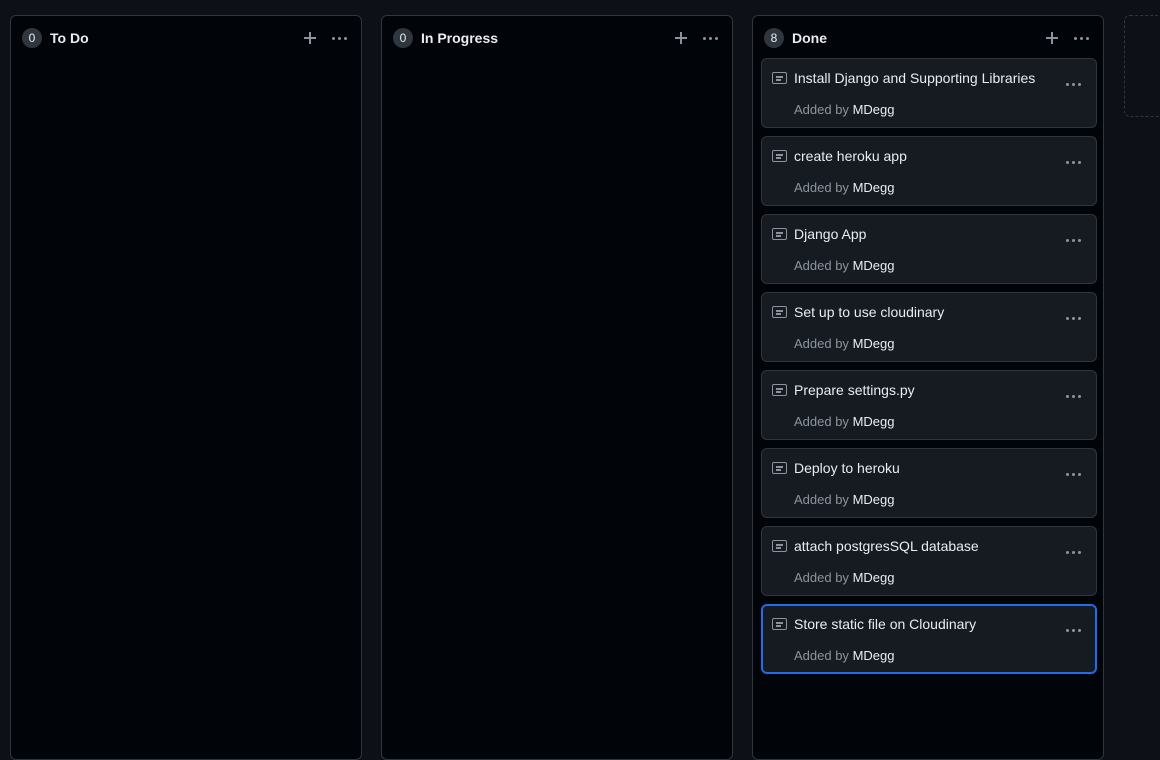 The width and height of the screenshot is (1160, 760). I want to click on column-header: 0 In Progress, so click(557, 38).